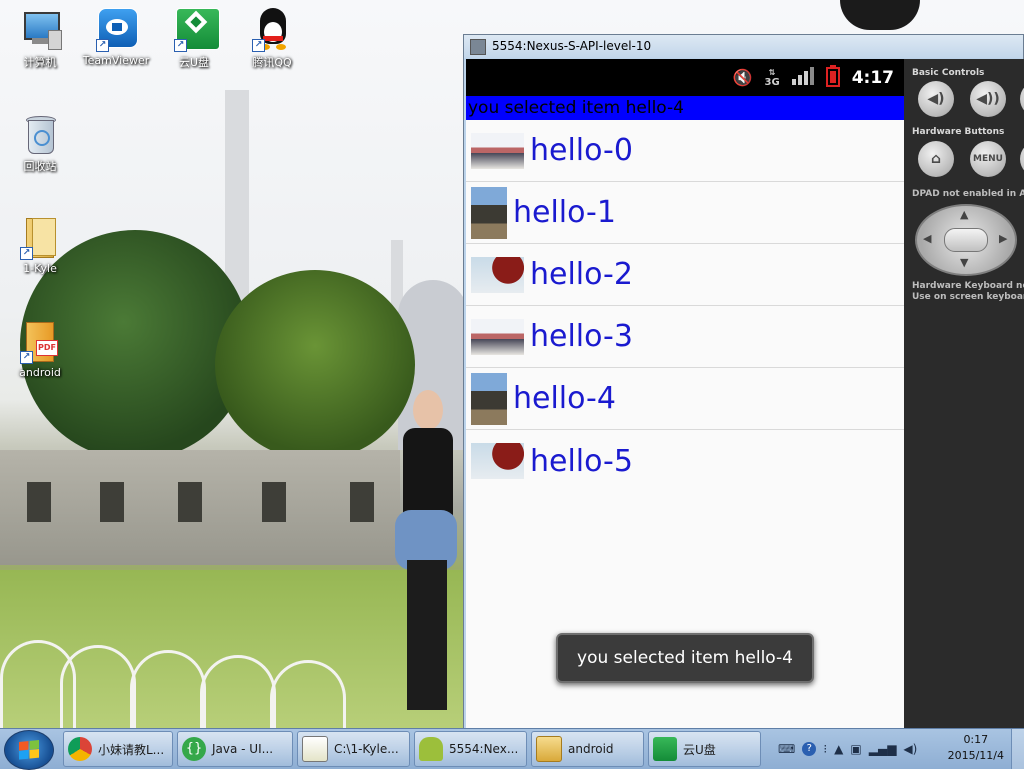 This screenshot has height=770, width=1024. I want to click on signal-icon, so click(802, 77).